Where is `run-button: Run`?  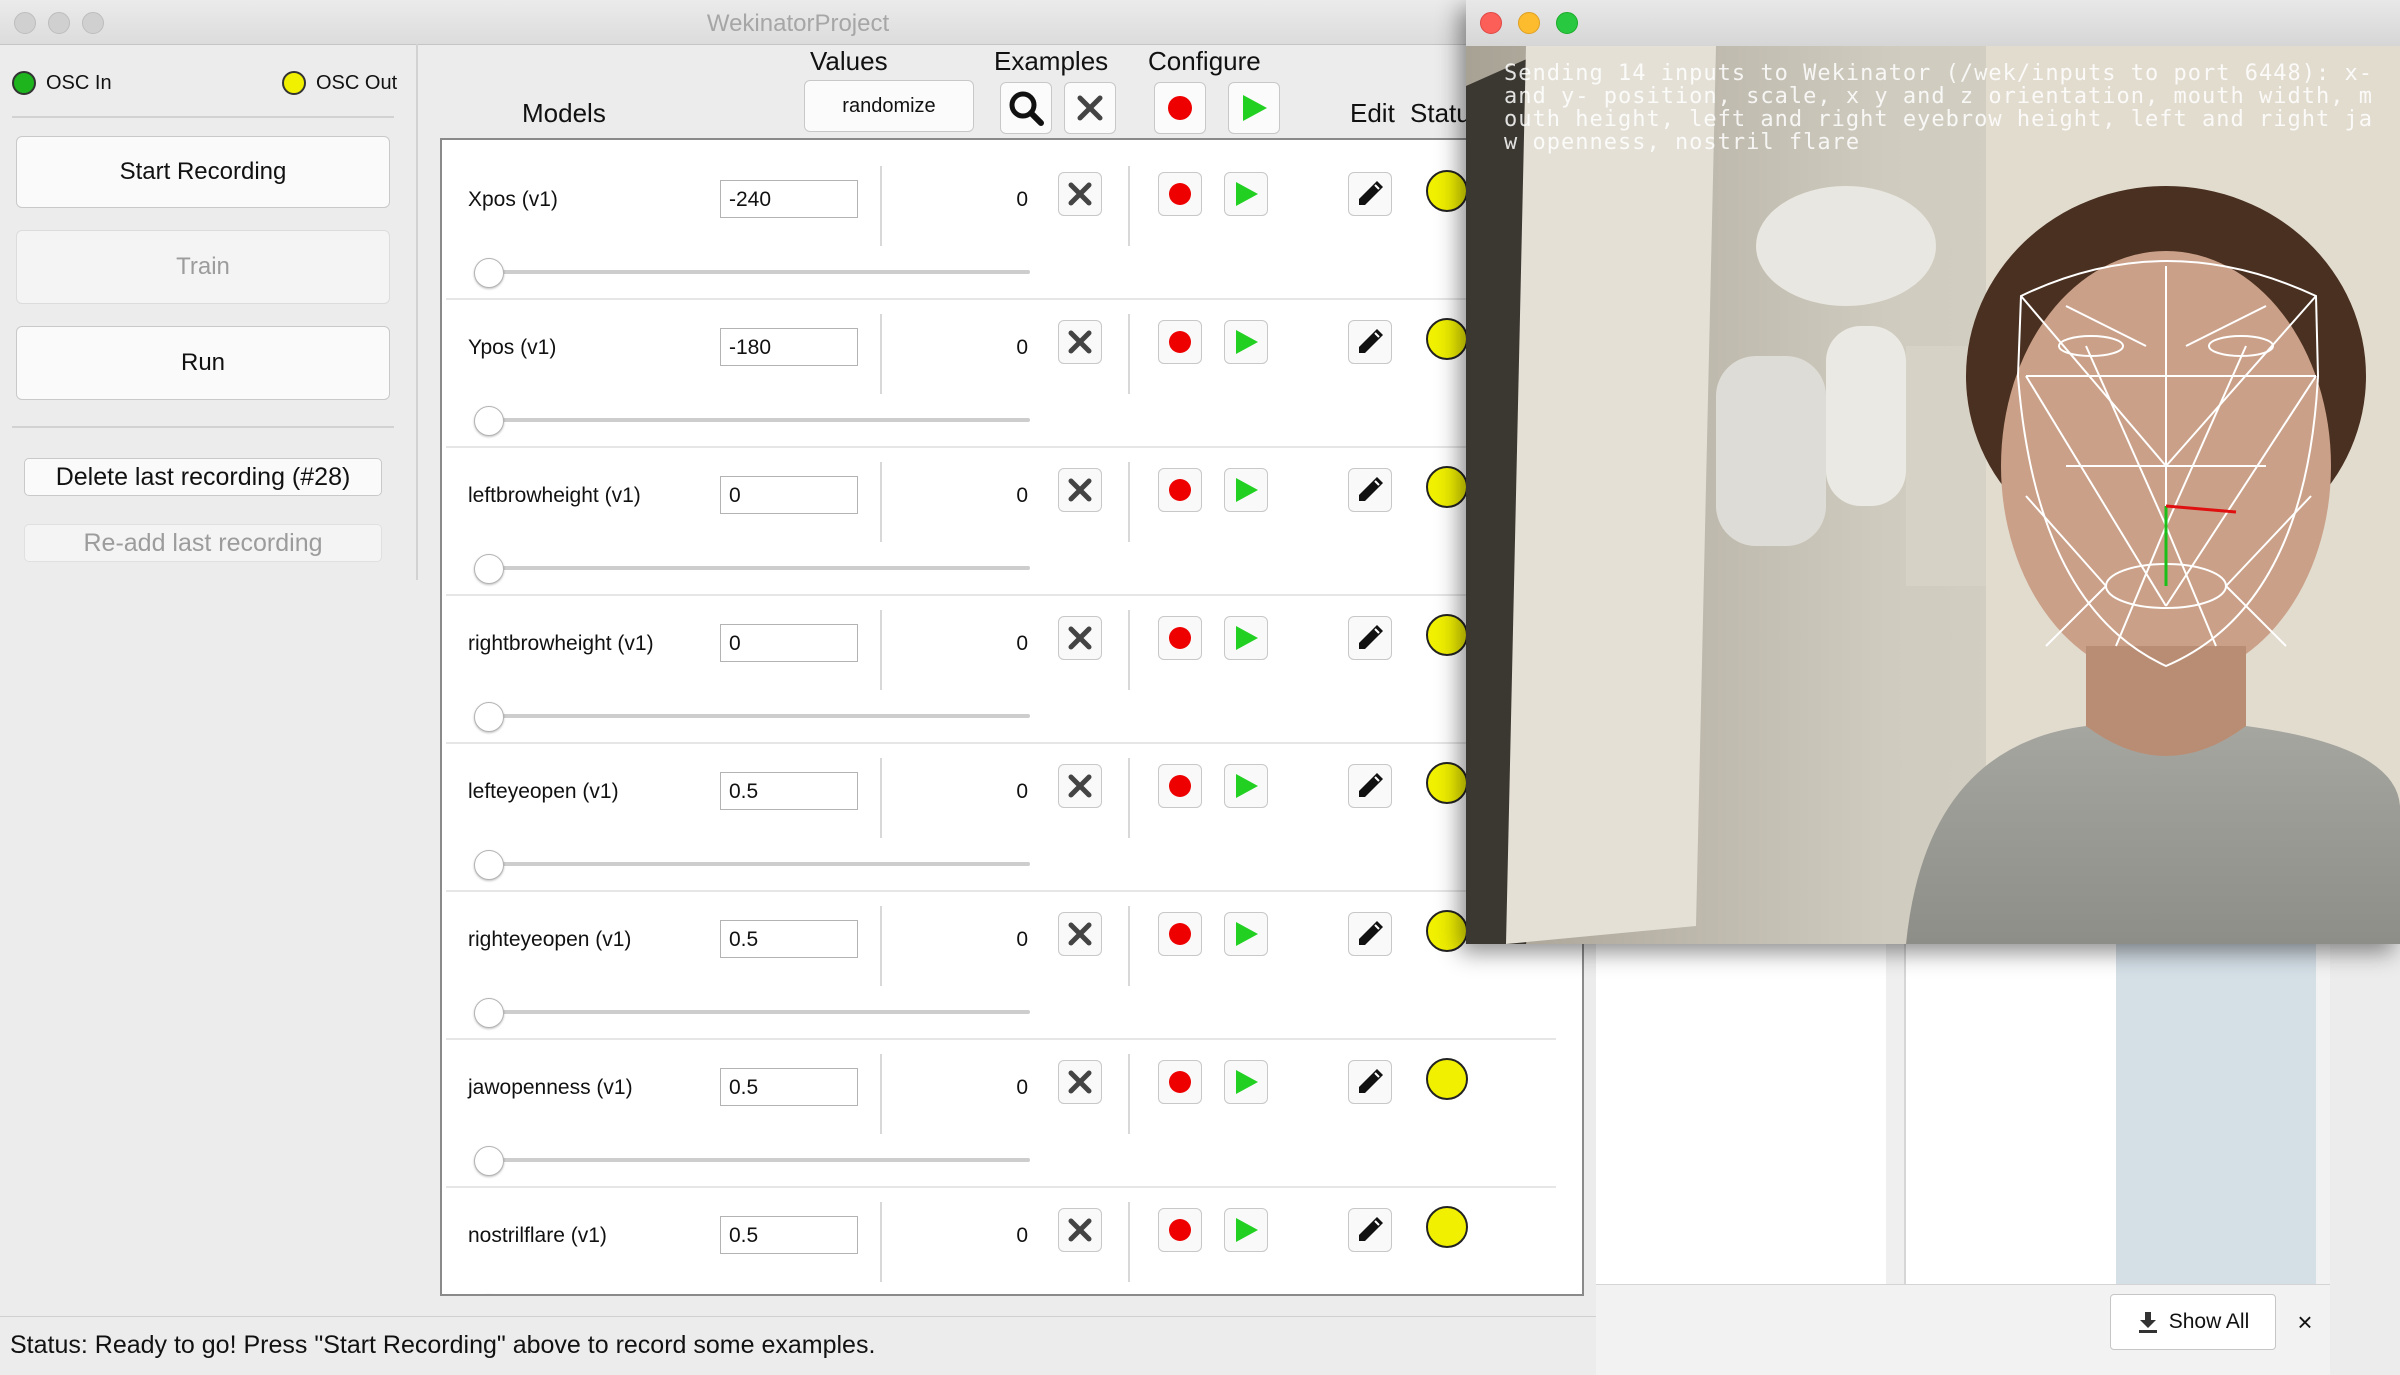
run-button: Run is located at coordinates (203, 363).